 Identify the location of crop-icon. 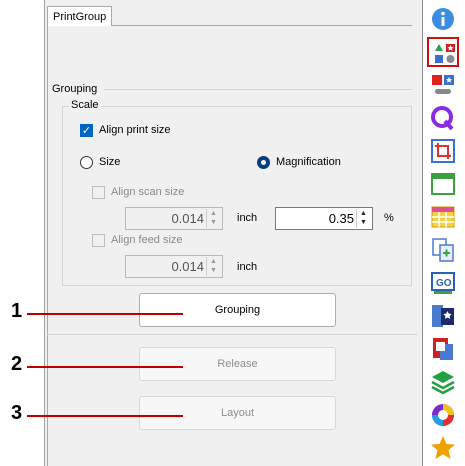
(443, 151).